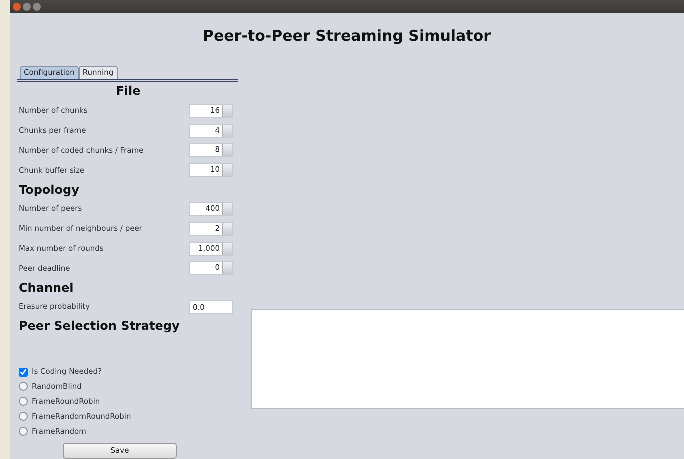 The width and height of the screenshot is (684, 459). I want to click on maximize-icon, so click(37, 6).